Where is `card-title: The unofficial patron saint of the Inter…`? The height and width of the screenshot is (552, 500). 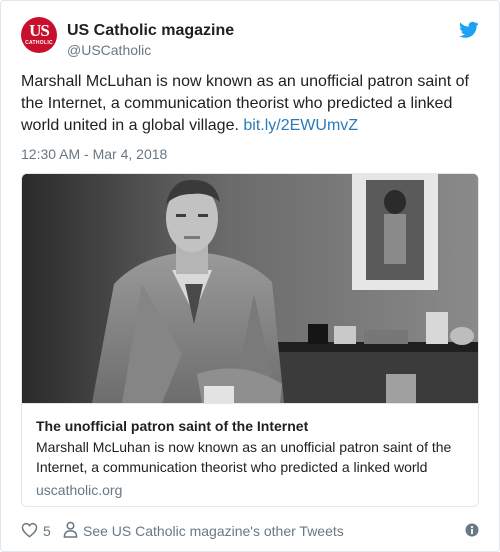
card-title: The unofficial patron saint of the Inter… is located at coordinates (251, 426).